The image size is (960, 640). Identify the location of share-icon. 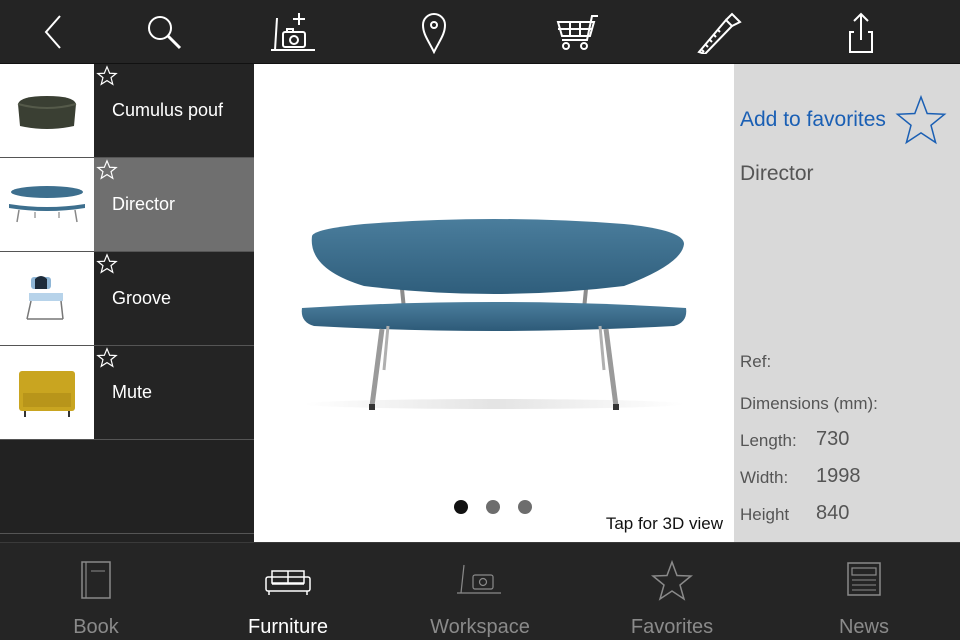
(861, 32).